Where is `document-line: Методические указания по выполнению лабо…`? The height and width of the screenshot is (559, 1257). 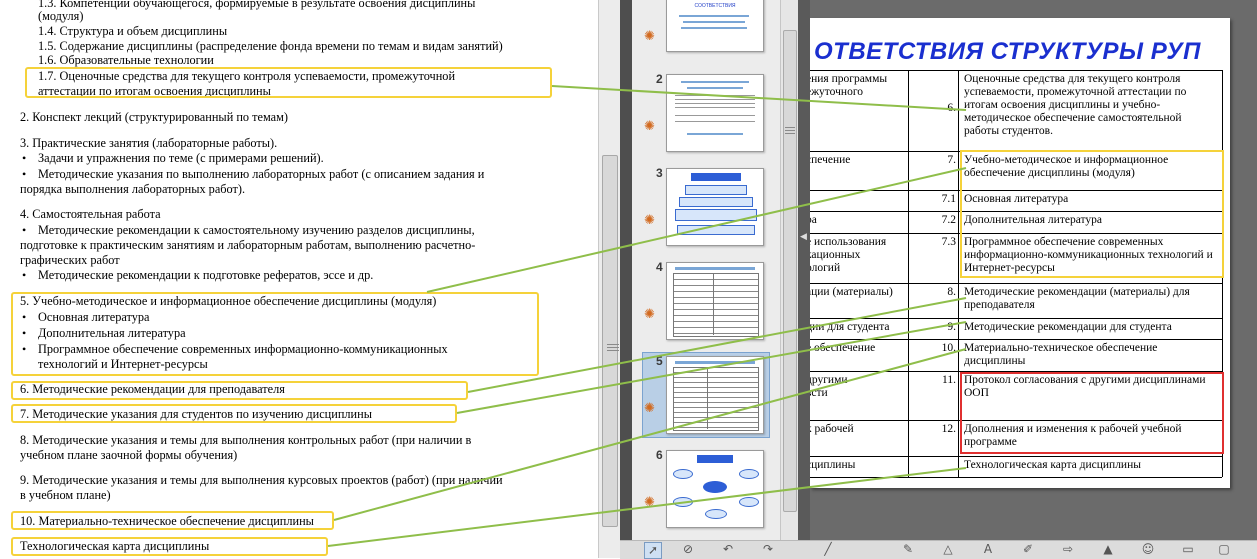 document-line: Методические указания по выполнению лабо… is located at coordinates (261, 174).